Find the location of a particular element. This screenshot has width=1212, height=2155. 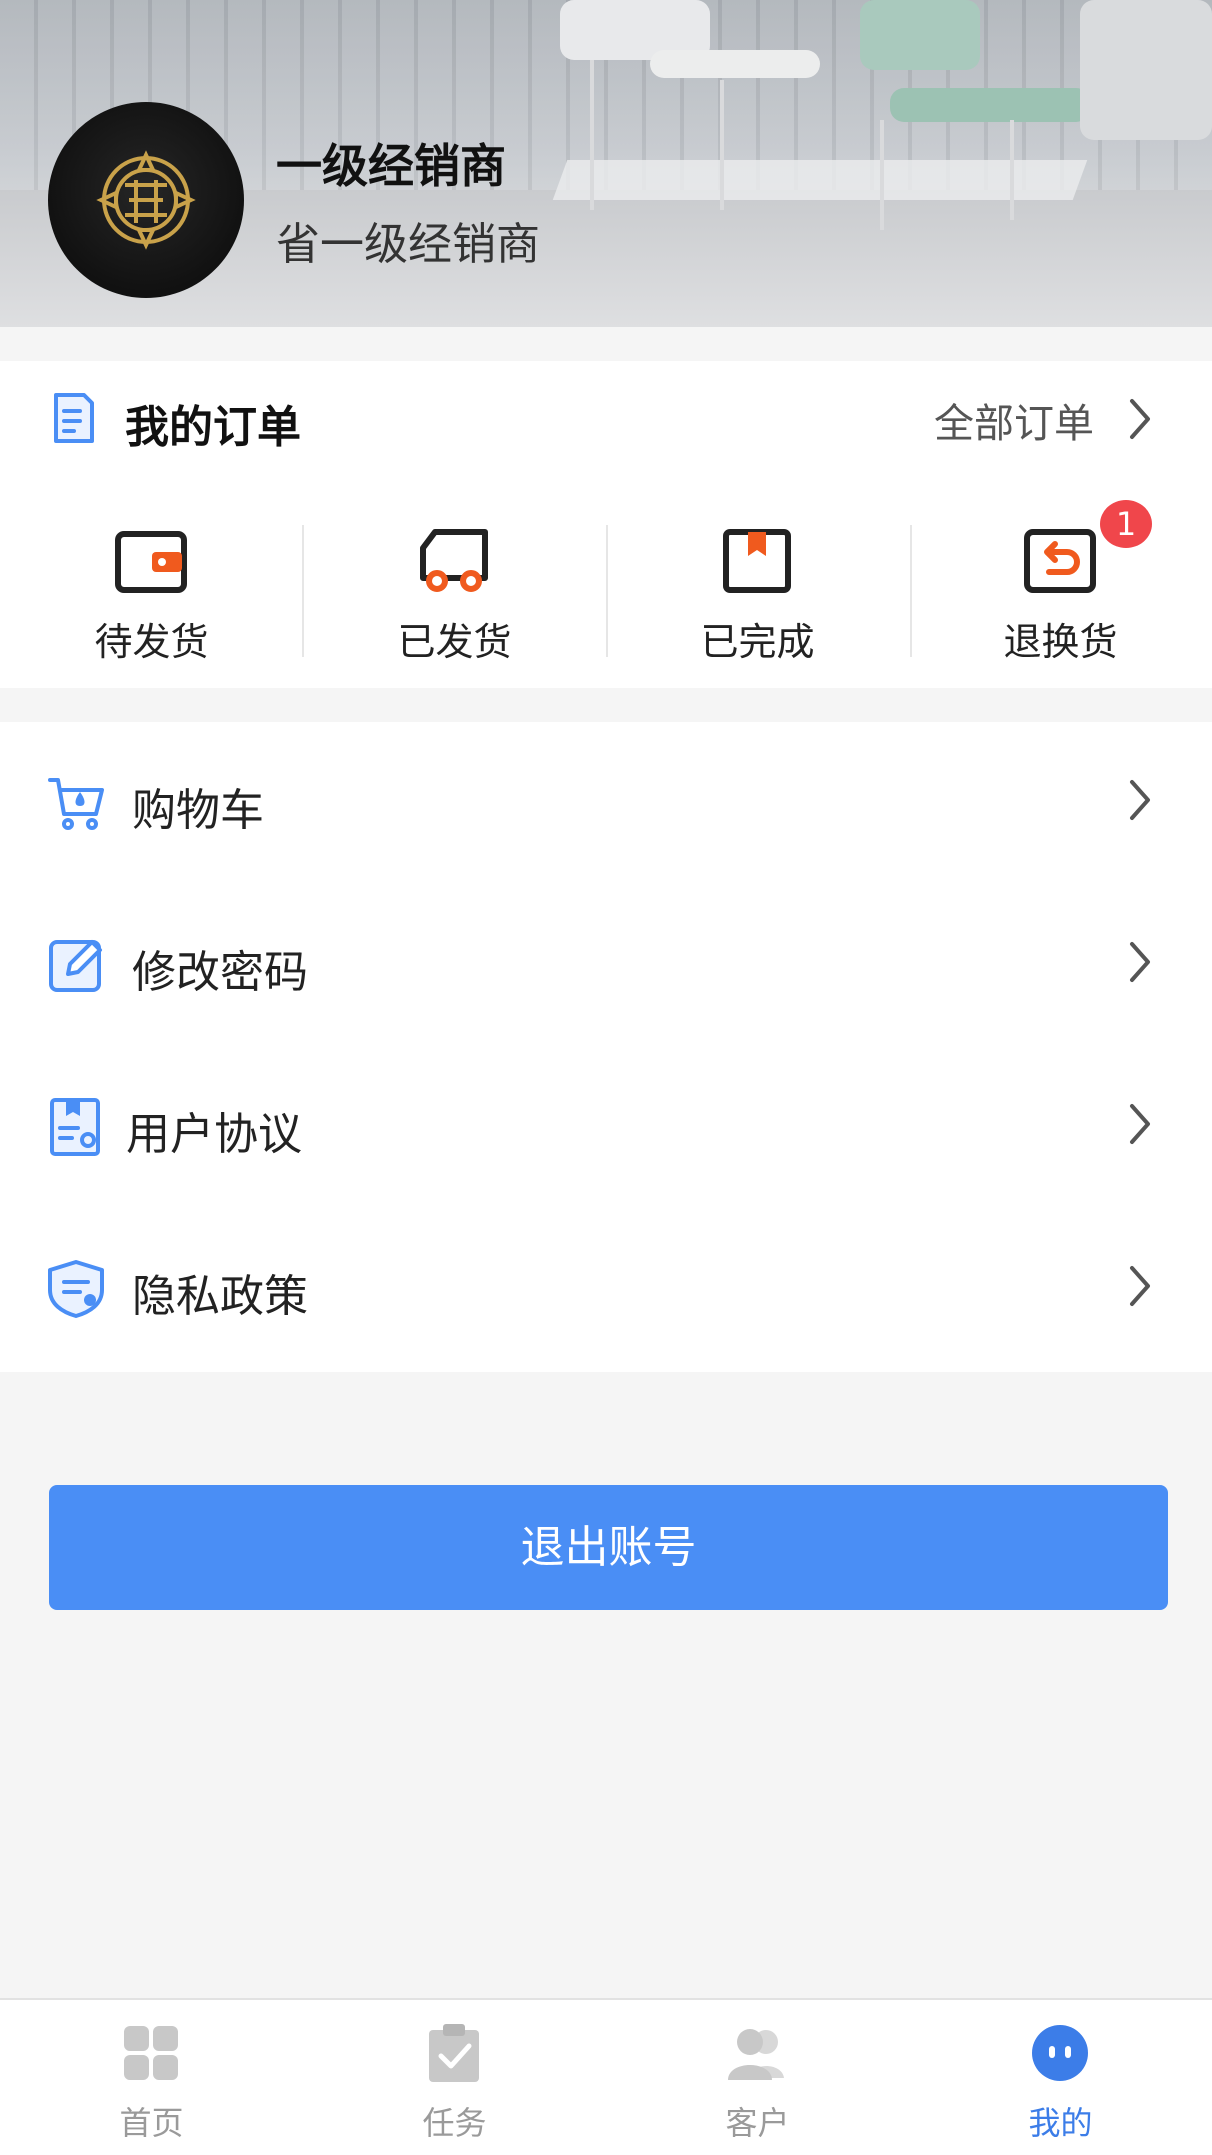

order-status-returns: 退换货 is located at coordinates (1060, 601).